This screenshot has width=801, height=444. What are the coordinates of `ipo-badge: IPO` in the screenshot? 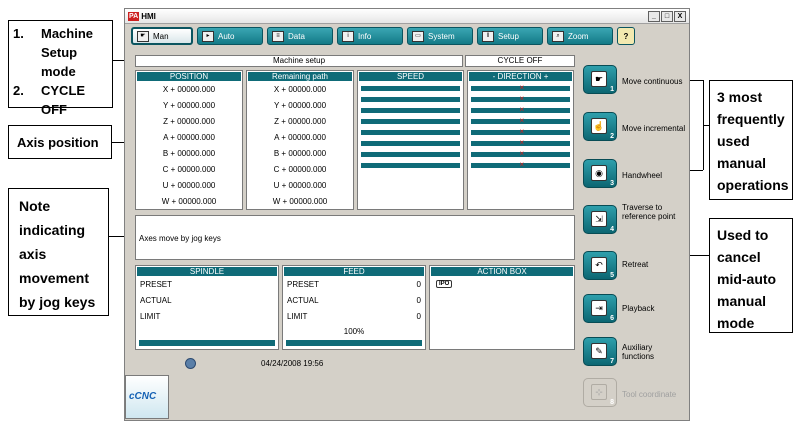 It's located at (444, 284).